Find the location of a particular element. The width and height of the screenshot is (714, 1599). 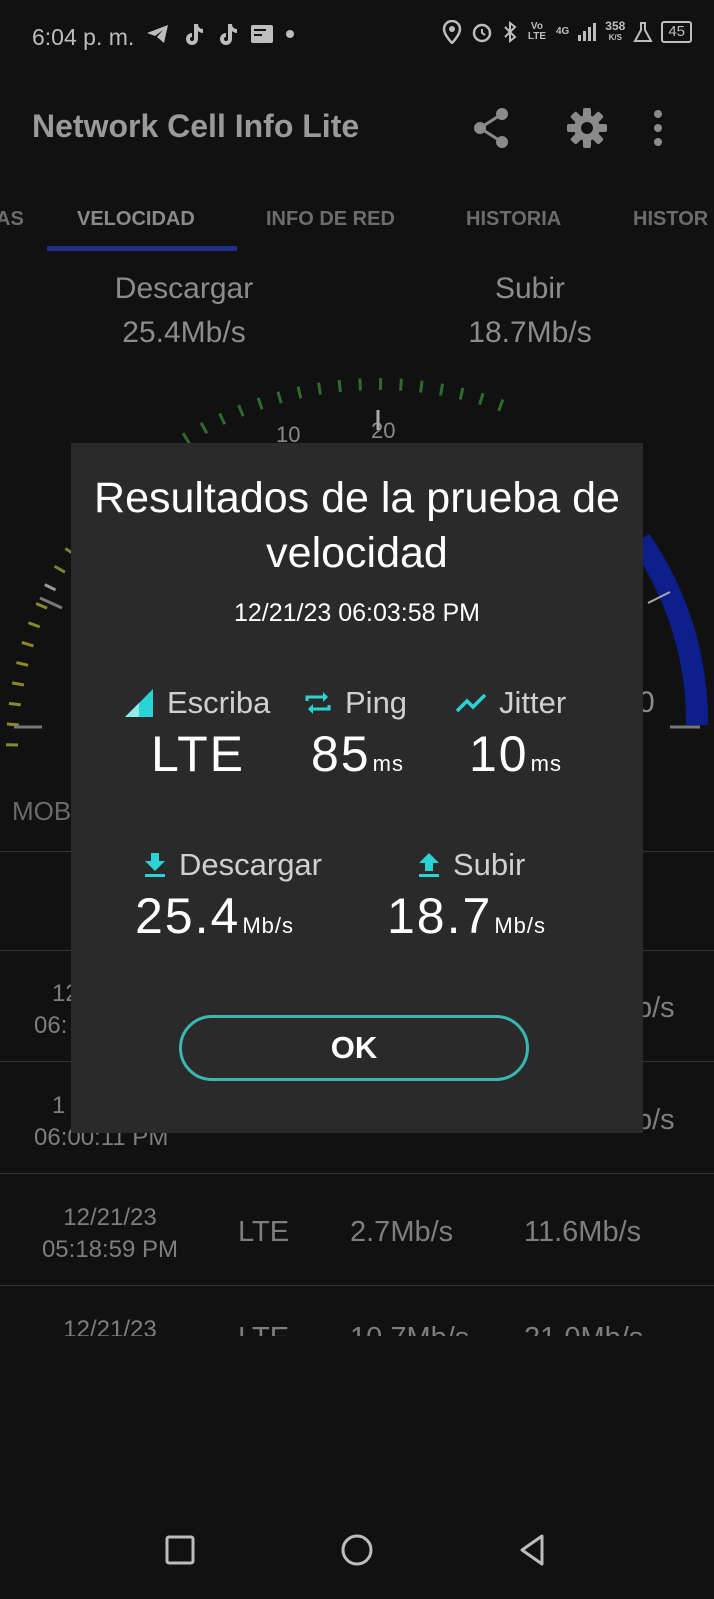

repeat-arrows-icon is located at coordinates (318, 703).